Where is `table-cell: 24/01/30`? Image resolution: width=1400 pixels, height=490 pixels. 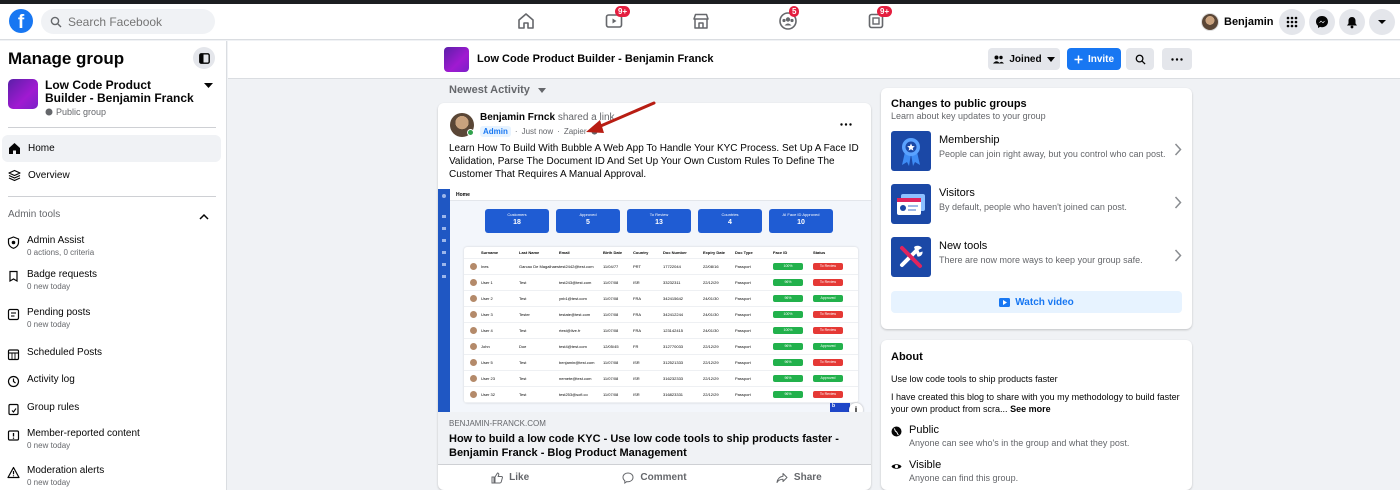 table-cell: 24/01/30 is located at coordinates (711, 330).